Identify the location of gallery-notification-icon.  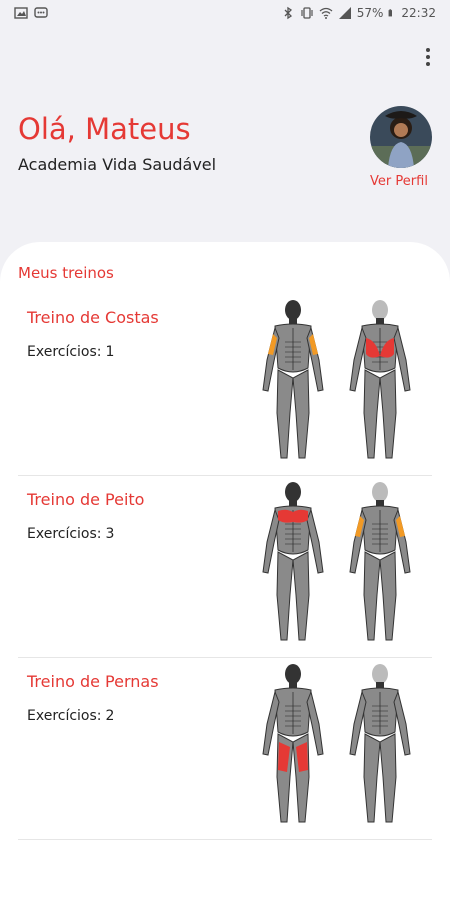
(21, 13).